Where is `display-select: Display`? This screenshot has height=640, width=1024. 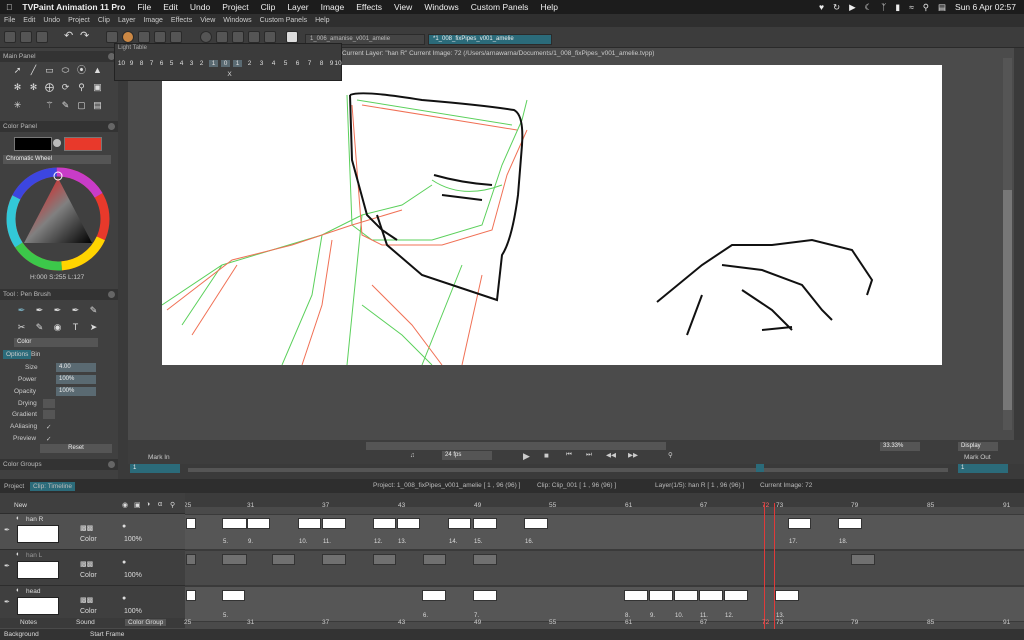
display-select: Display is located at coordinates (978, 446).